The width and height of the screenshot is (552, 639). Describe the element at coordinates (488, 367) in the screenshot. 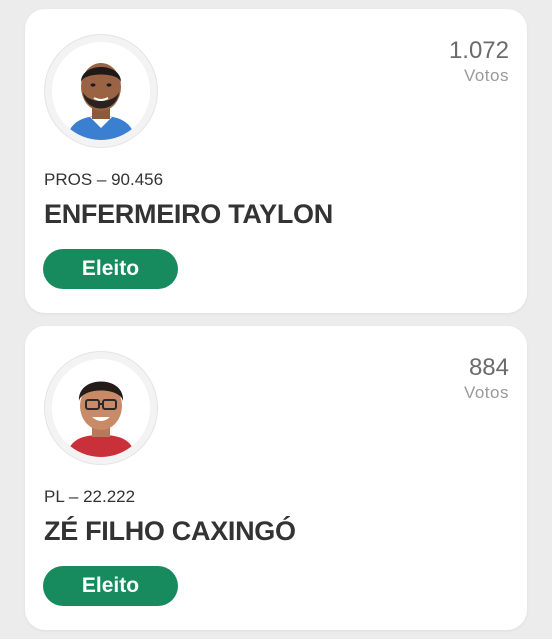

I see `votes-count: 884` at that location.